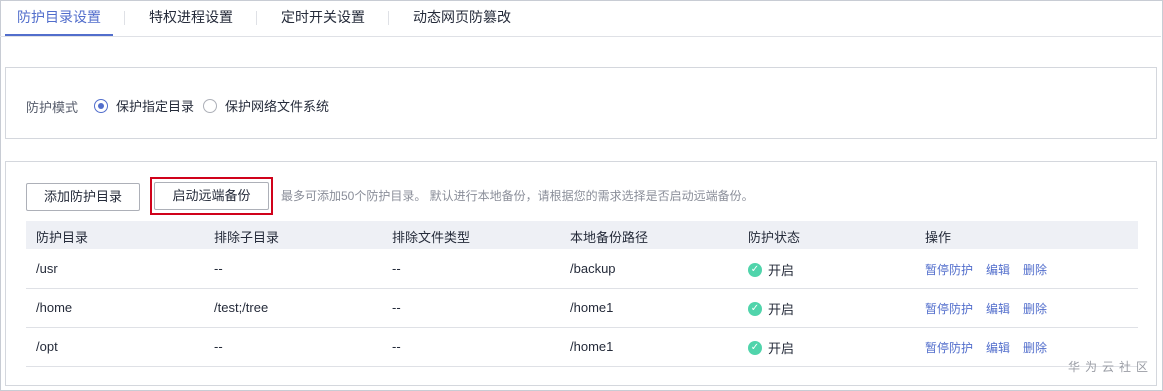 The height and width of the screenshot is (391, 1163). Describe the element at coordinates (938, 237) in the screenshot. I see `column-header: 操作` at that location.